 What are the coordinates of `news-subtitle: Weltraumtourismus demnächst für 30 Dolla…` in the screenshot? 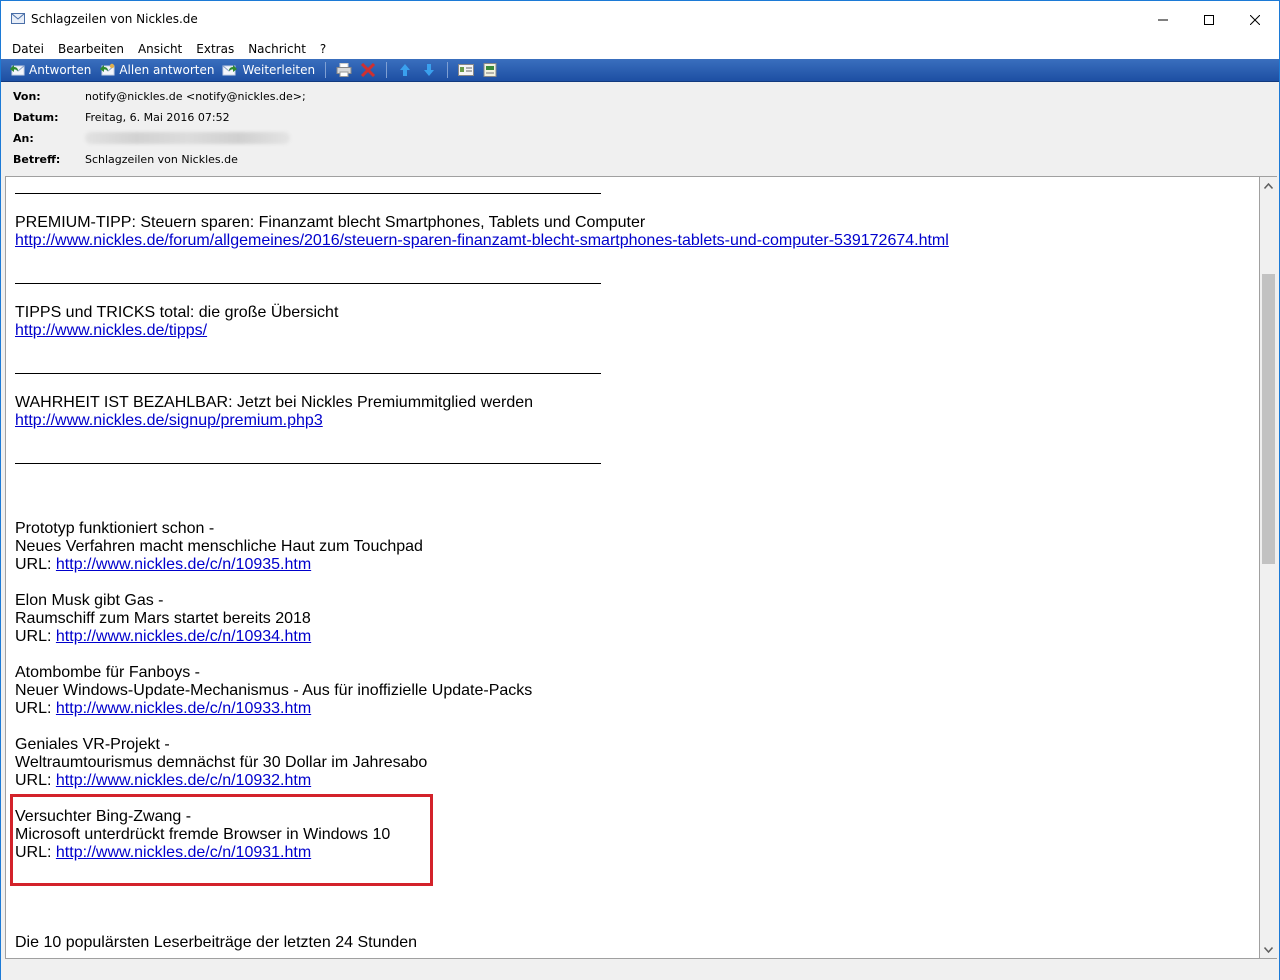 It's located at (221, 762).